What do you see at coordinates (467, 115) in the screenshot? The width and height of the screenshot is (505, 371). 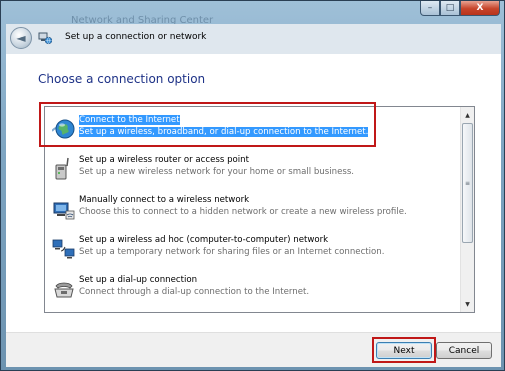 I see `scroll-up-icon: ▲` at bounding box center [467, 115].